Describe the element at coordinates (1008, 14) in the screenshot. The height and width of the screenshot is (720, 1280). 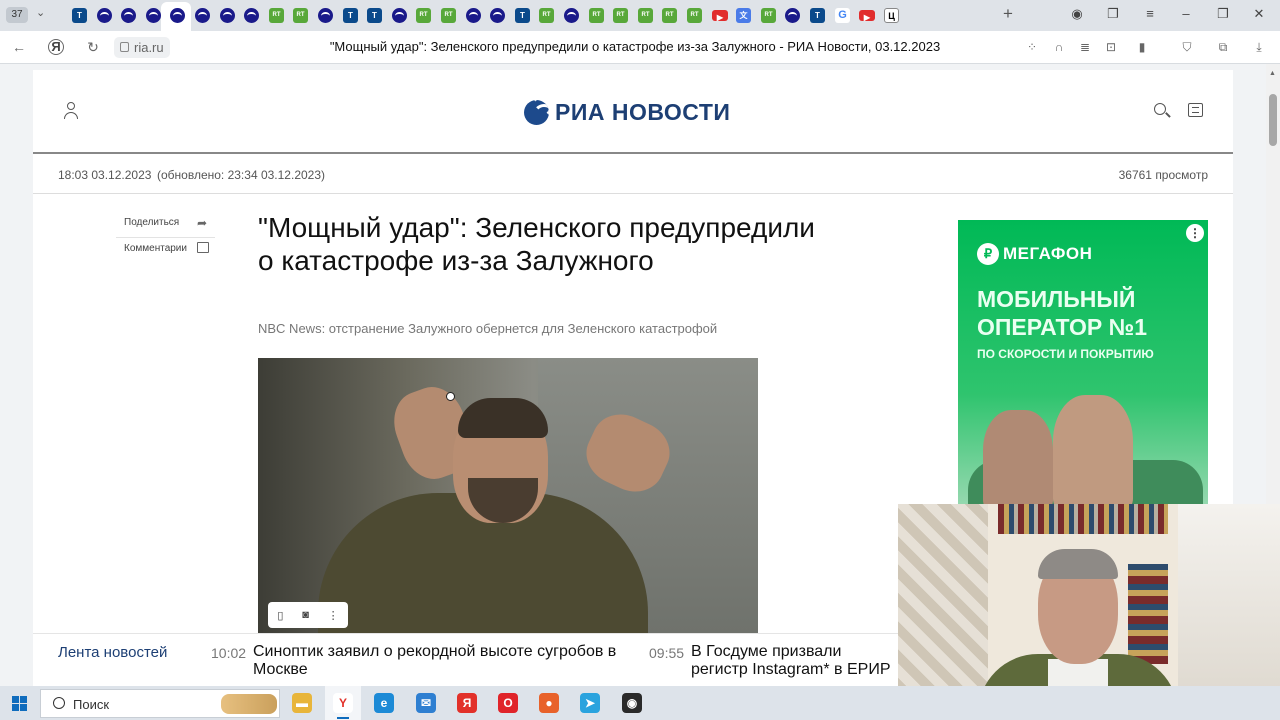
I see `new-tab-button: +` at that location.